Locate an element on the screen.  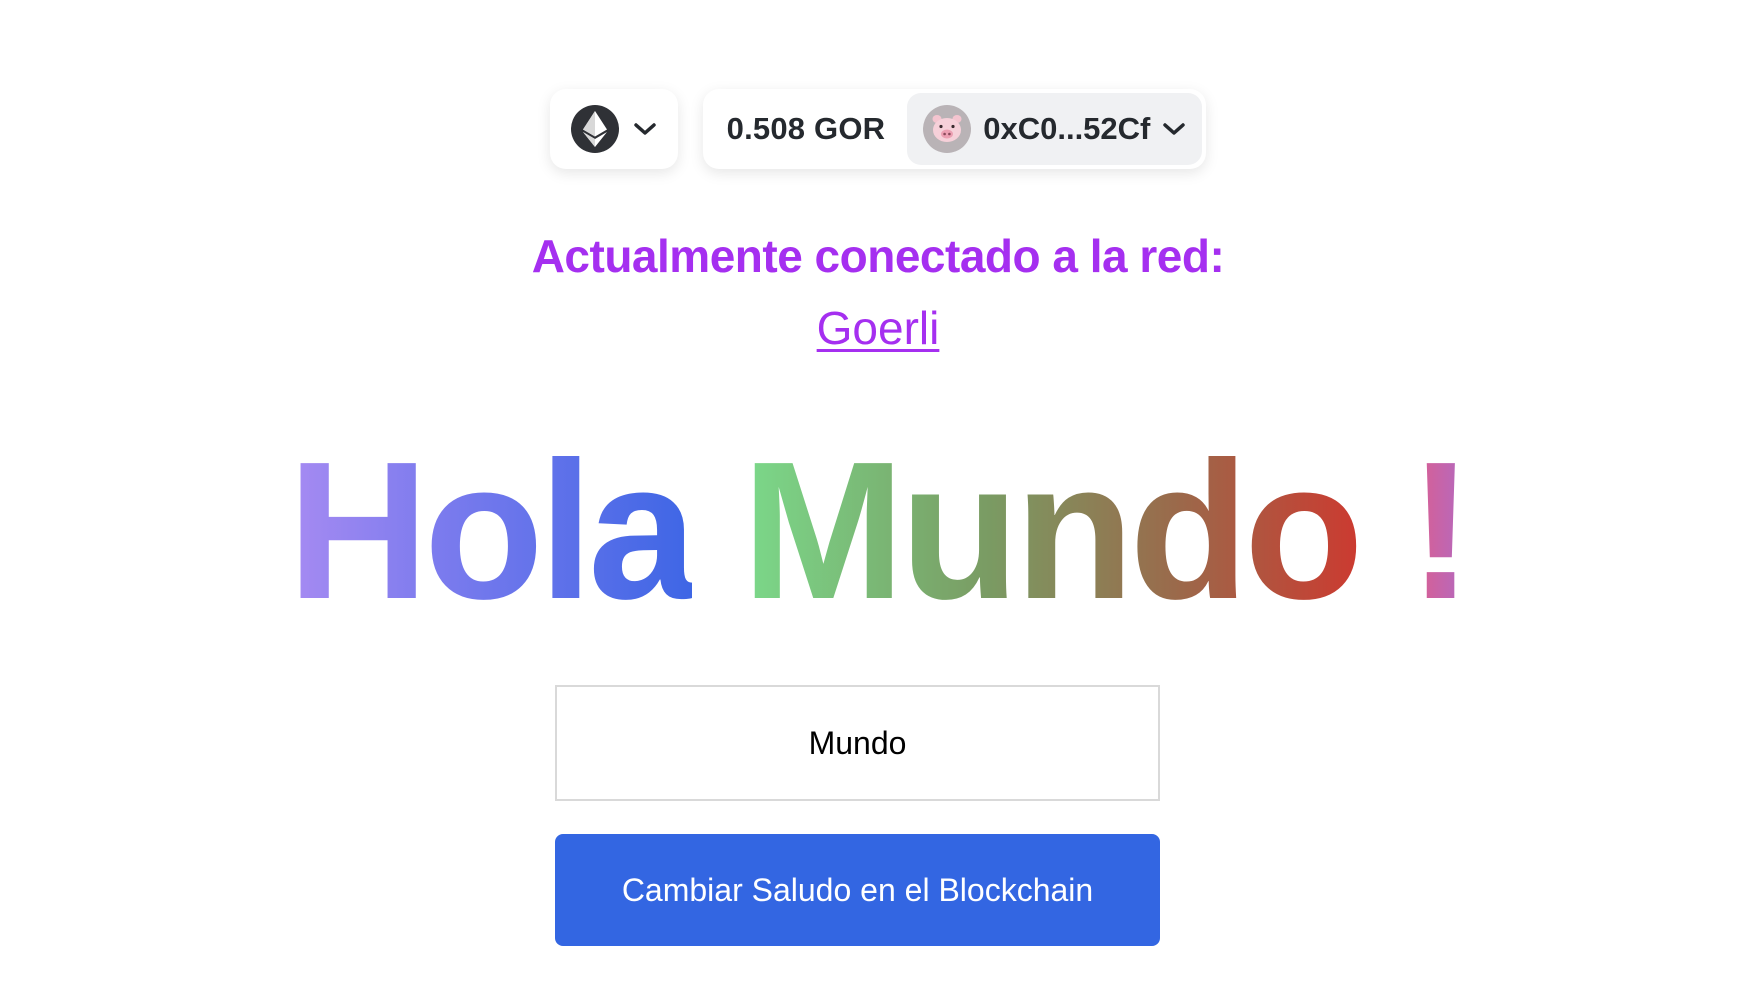
change-greeting-button: Cambiar Saludo en el Blockchain is located at coordinates (857, 890).